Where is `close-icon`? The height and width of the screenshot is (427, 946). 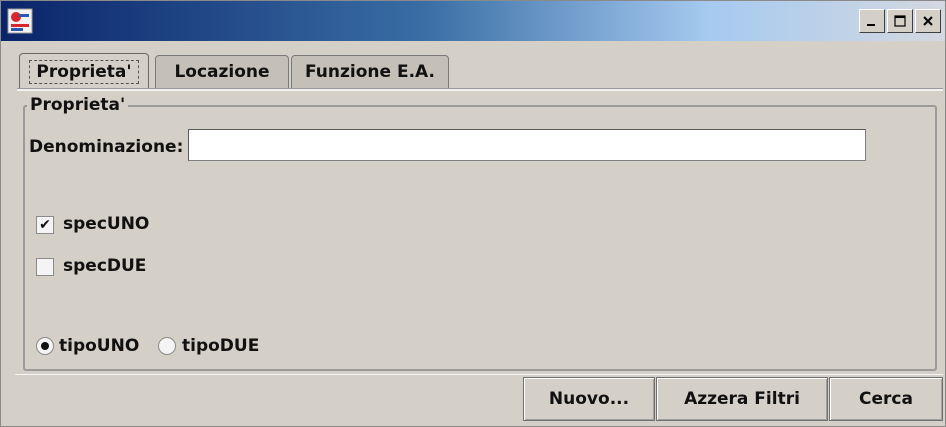 close-icon is located at coordinates (928, 21).